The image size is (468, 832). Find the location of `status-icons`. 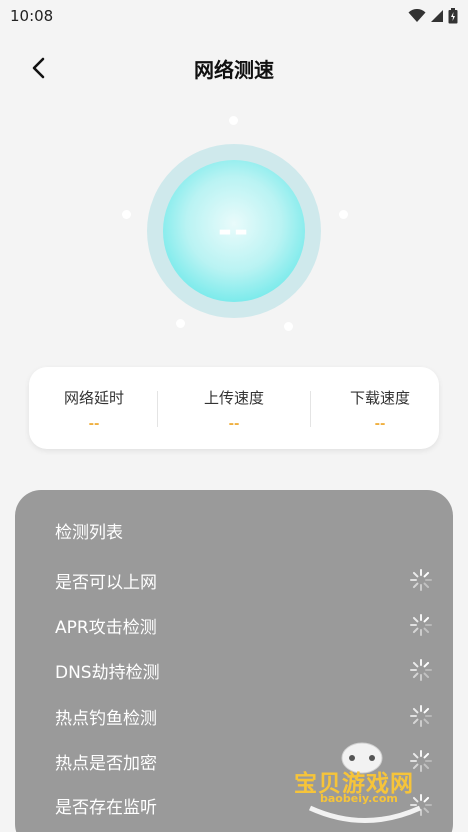

status-icons is located at coordinates (433, 16).